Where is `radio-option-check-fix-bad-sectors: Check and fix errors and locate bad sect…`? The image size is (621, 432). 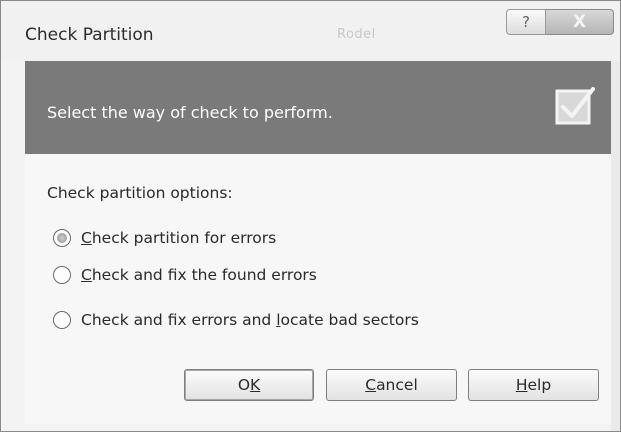
radio-option-check-fix-bad-sectors: Check and fix errors and locate bad sect… is located at coordinates (236, 320).